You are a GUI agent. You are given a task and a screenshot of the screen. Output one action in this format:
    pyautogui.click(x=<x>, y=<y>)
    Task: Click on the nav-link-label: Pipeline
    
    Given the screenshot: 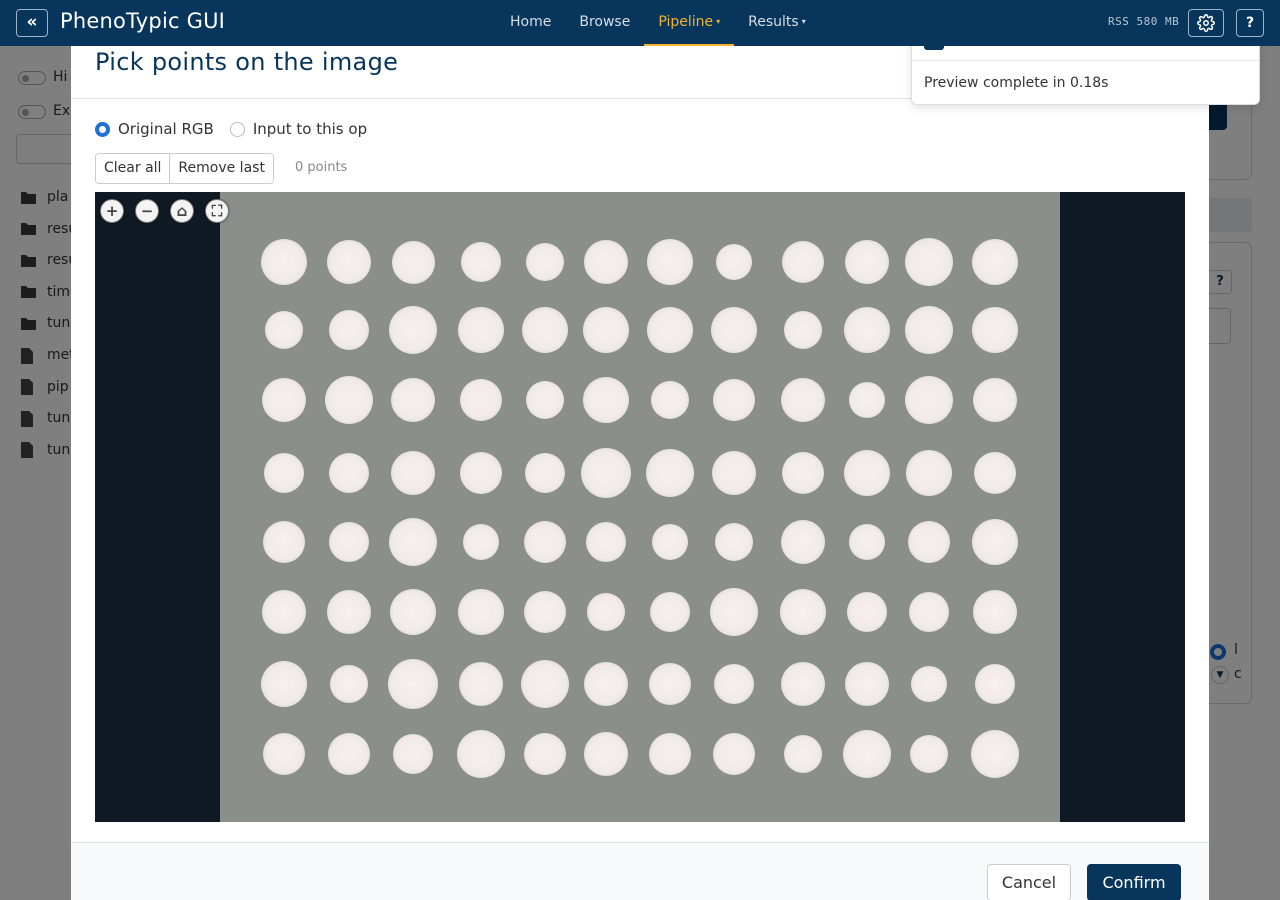 What is the action you would take?
    pyautogui.click(x=686, y=22)
    